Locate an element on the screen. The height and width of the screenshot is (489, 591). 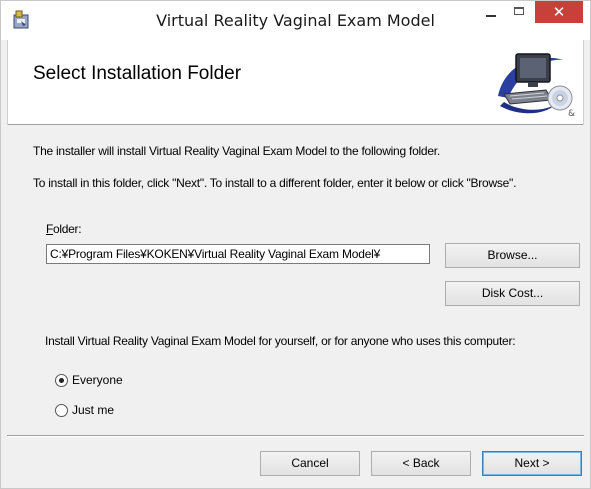
close-button: ✕ is located at coordinates (559, 12).